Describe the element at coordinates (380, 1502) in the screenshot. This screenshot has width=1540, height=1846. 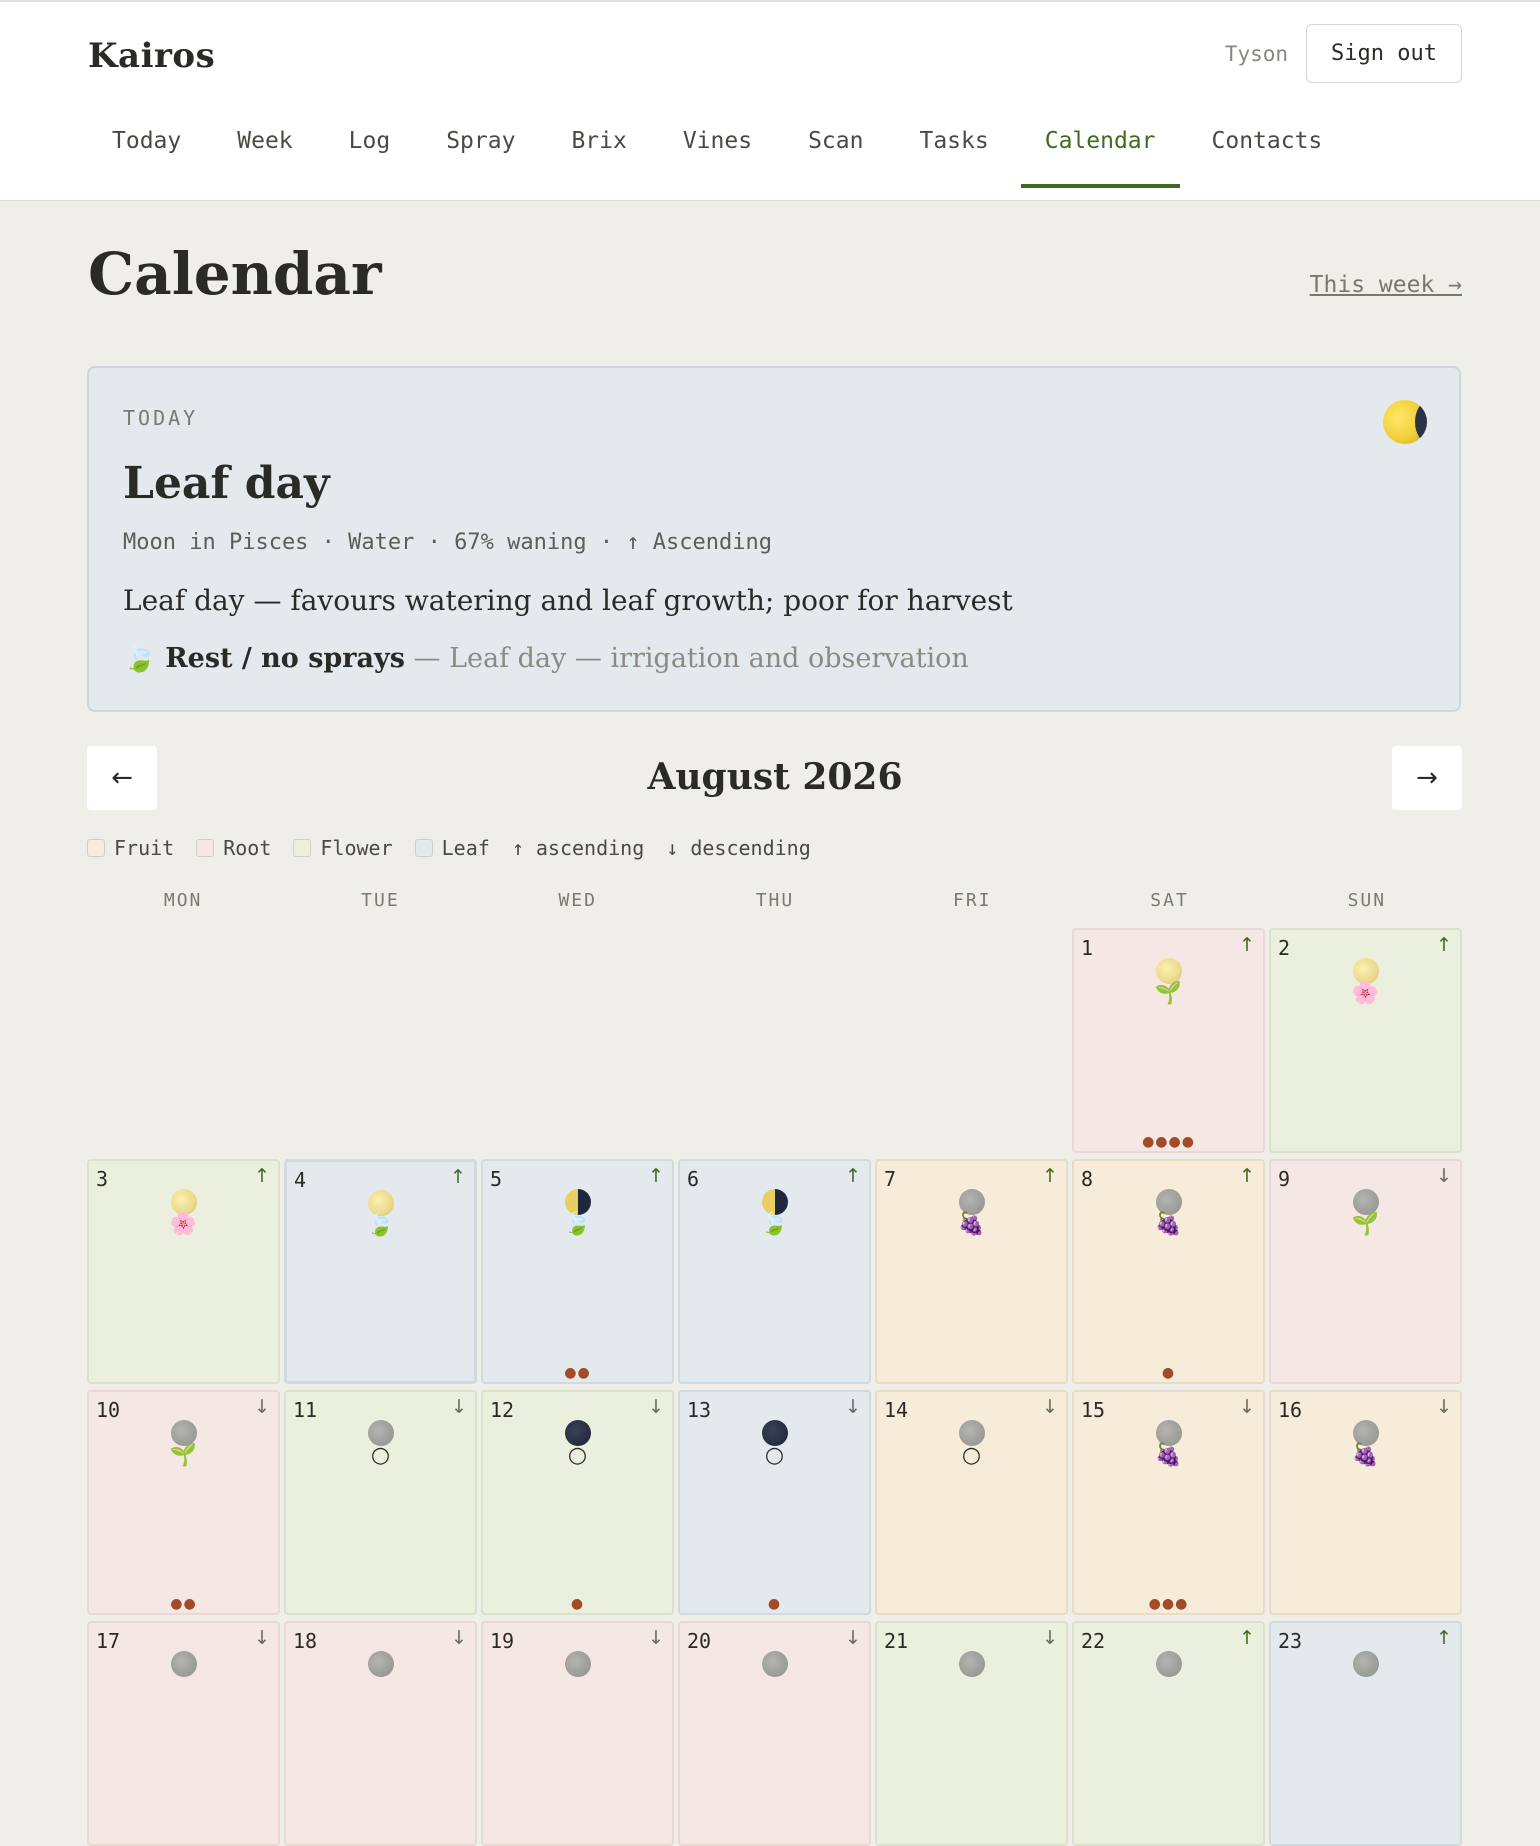
I see `day-cell-11: 11 ↓ ○` at that location.